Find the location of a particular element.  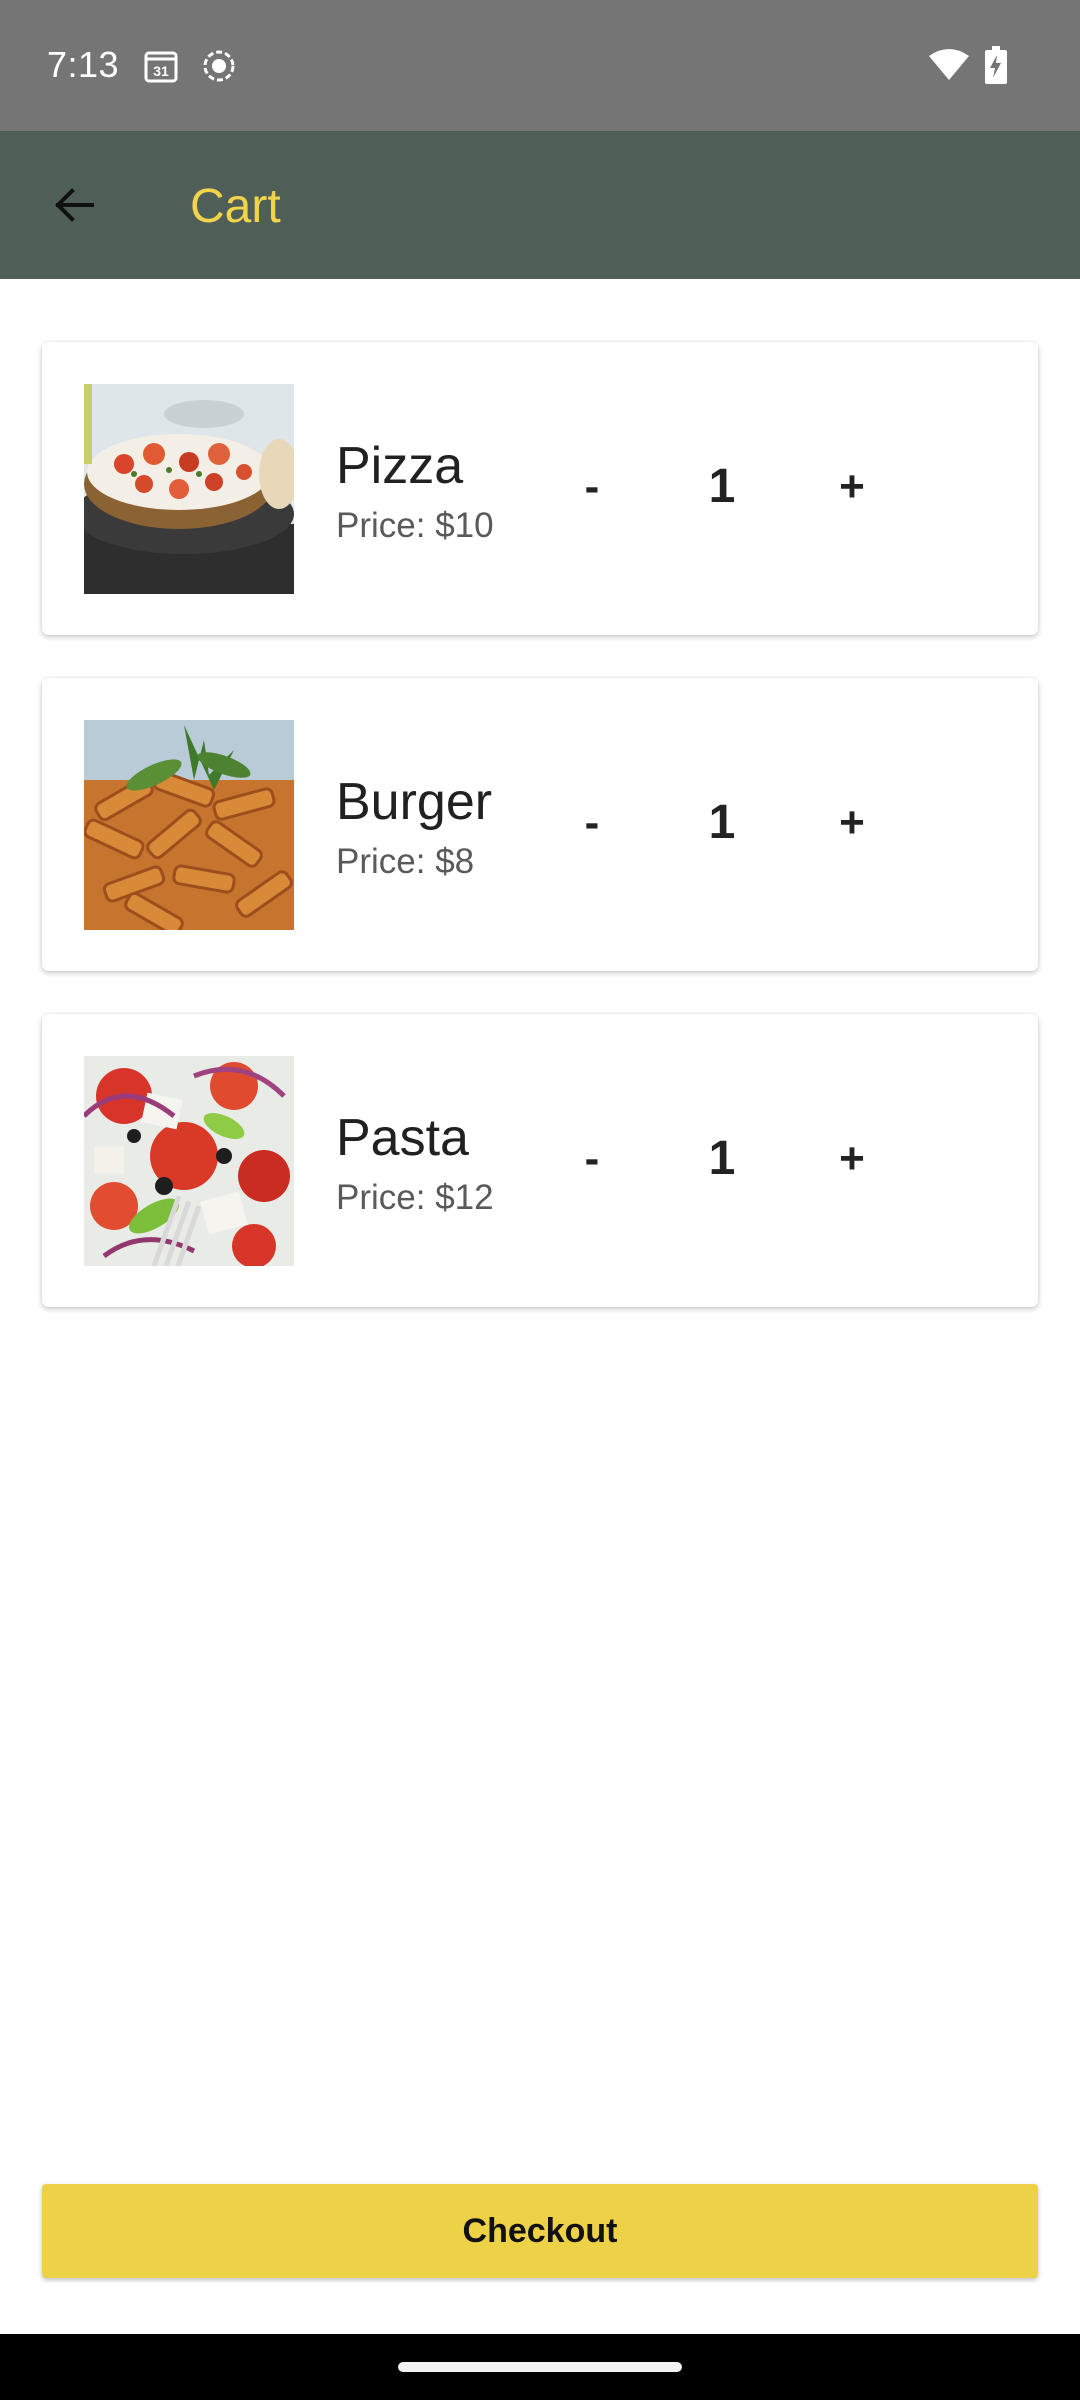

arrow-left-icon is located at coordinates (74, 205).